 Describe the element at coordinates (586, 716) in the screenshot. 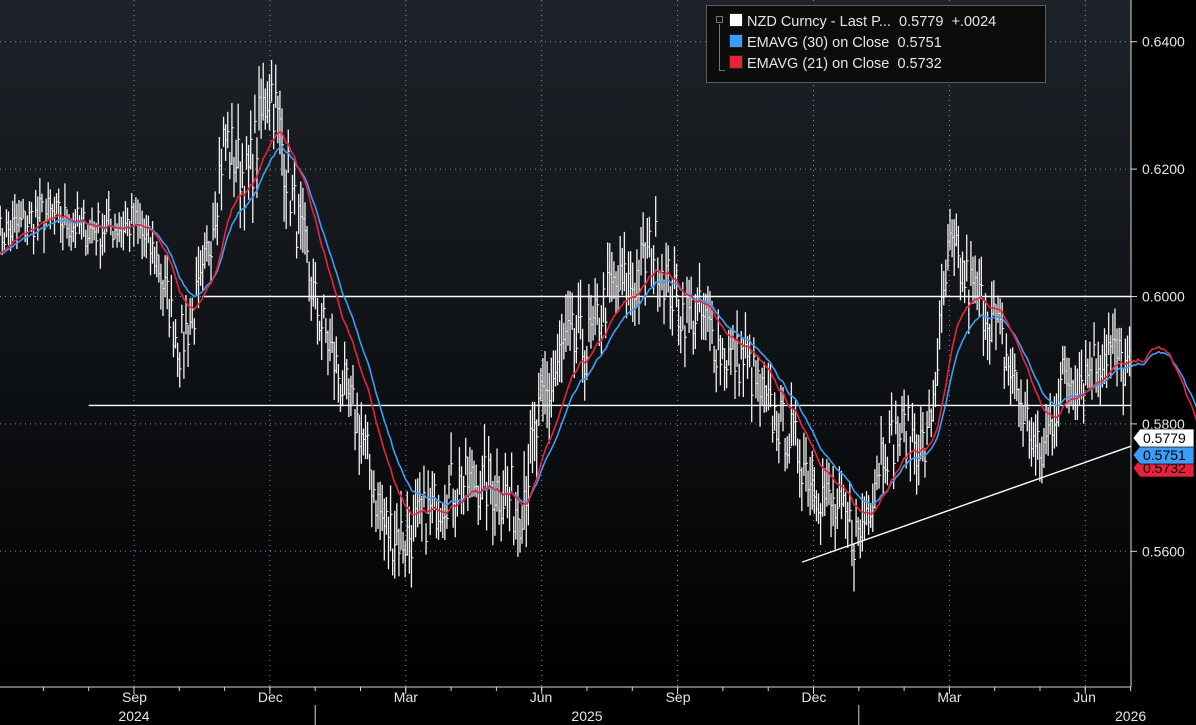

I see `year-label: 2025` at that location.